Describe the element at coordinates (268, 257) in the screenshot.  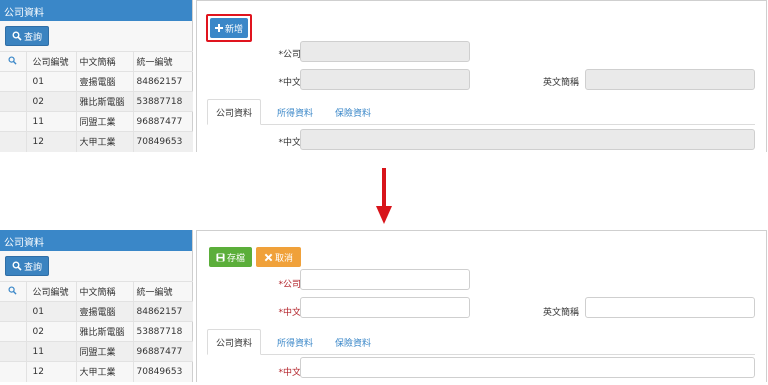
I see `close-icon` at that location.